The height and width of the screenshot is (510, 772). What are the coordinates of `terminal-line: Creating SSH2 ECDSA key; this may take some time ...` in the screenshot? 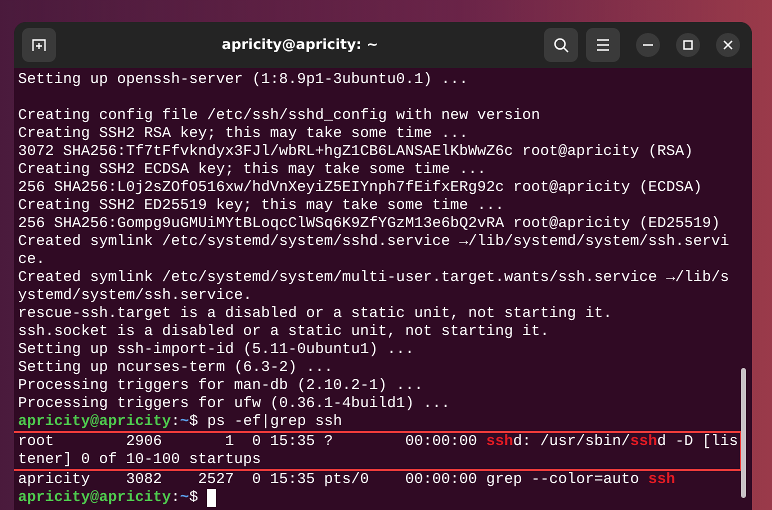 It's located at (253, 170).